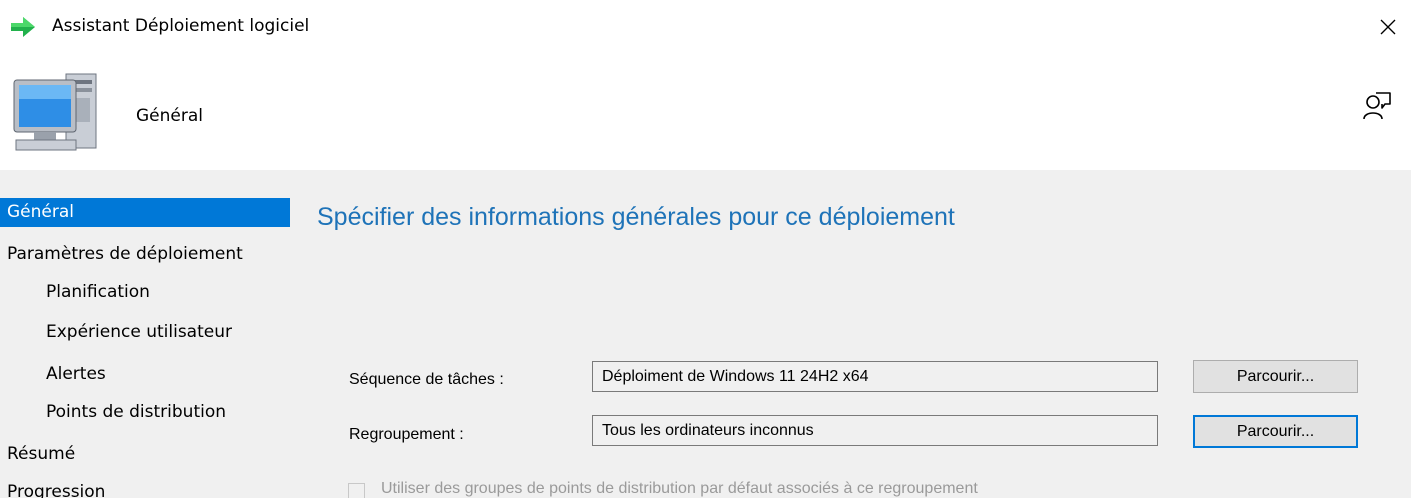  What do you see at coordinates (23, 27) in the screenshot?
I see `green-arrow-icon` at bounding box center [23, 27].